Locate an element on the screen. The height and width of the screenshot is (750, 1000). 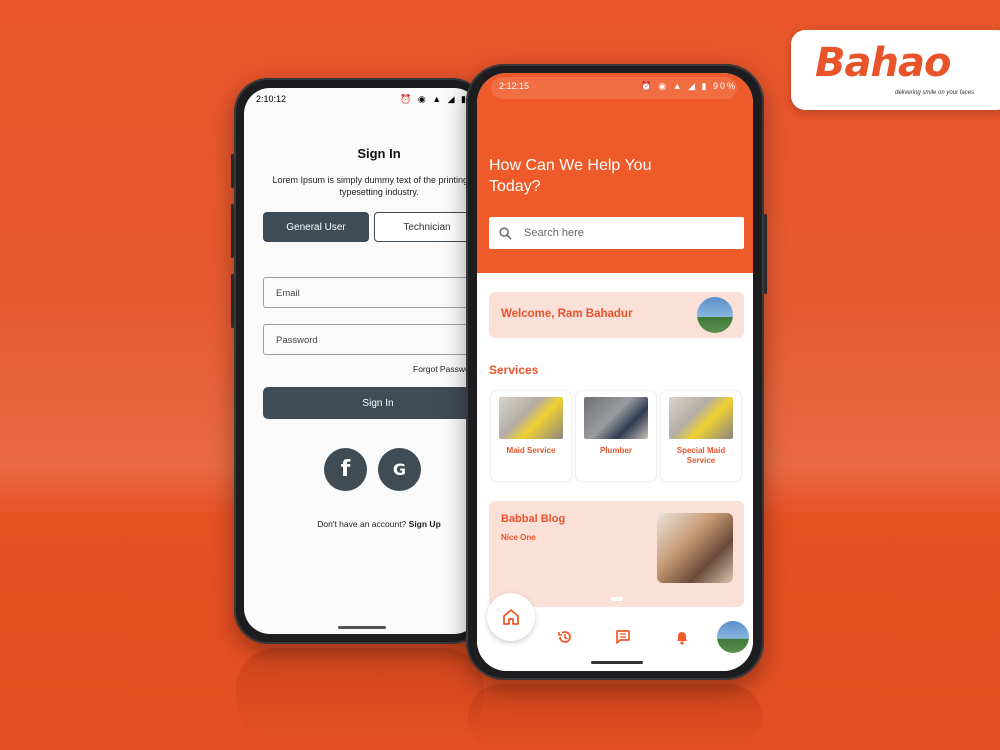
right-phone-reflection is located at coordinates (615, 717).